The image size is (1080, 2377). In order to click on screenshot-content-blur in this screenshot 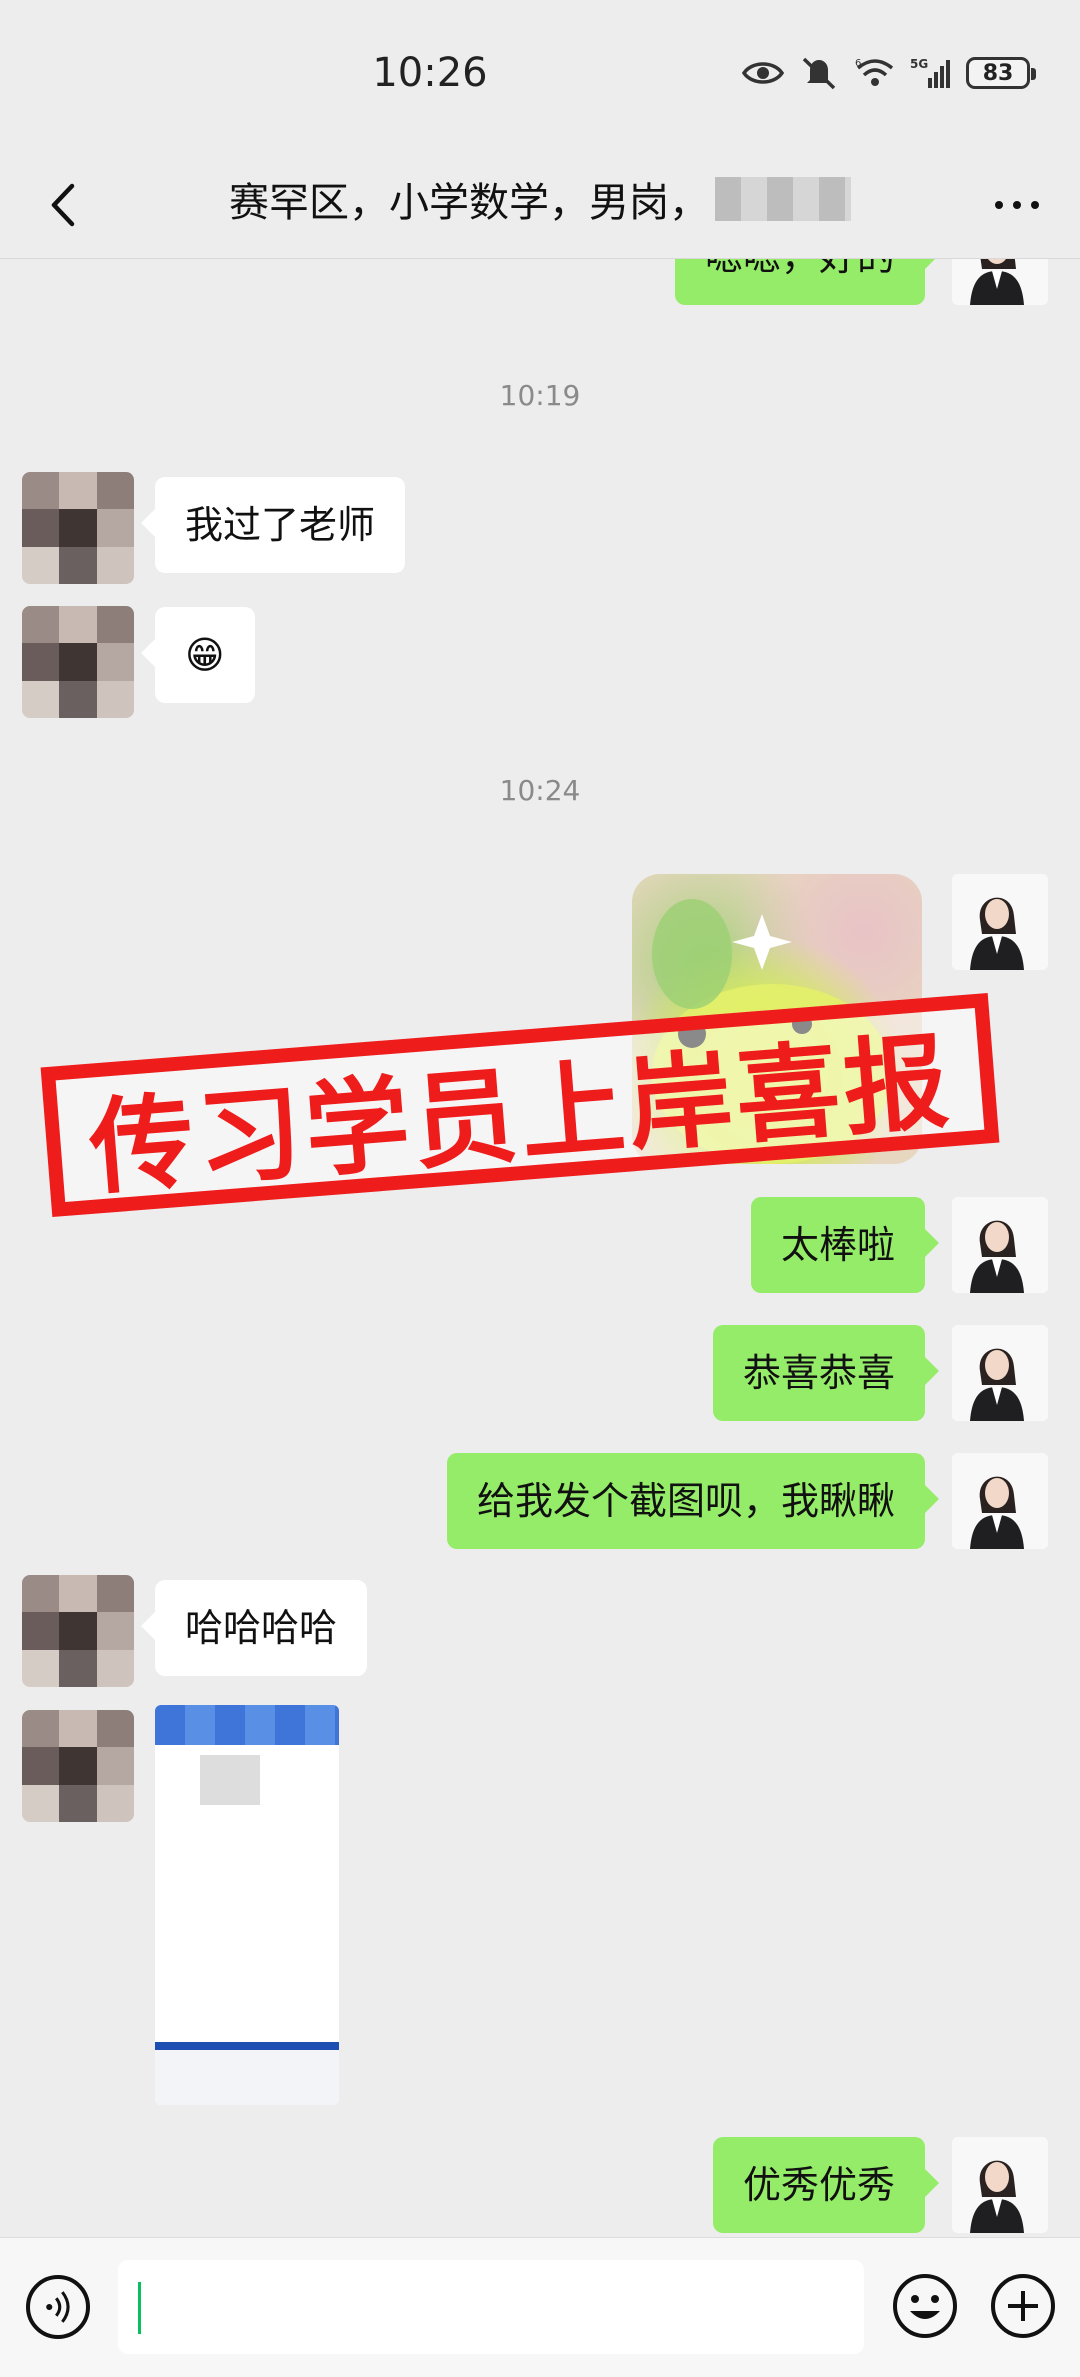, I will do `click(230, 1780)`.